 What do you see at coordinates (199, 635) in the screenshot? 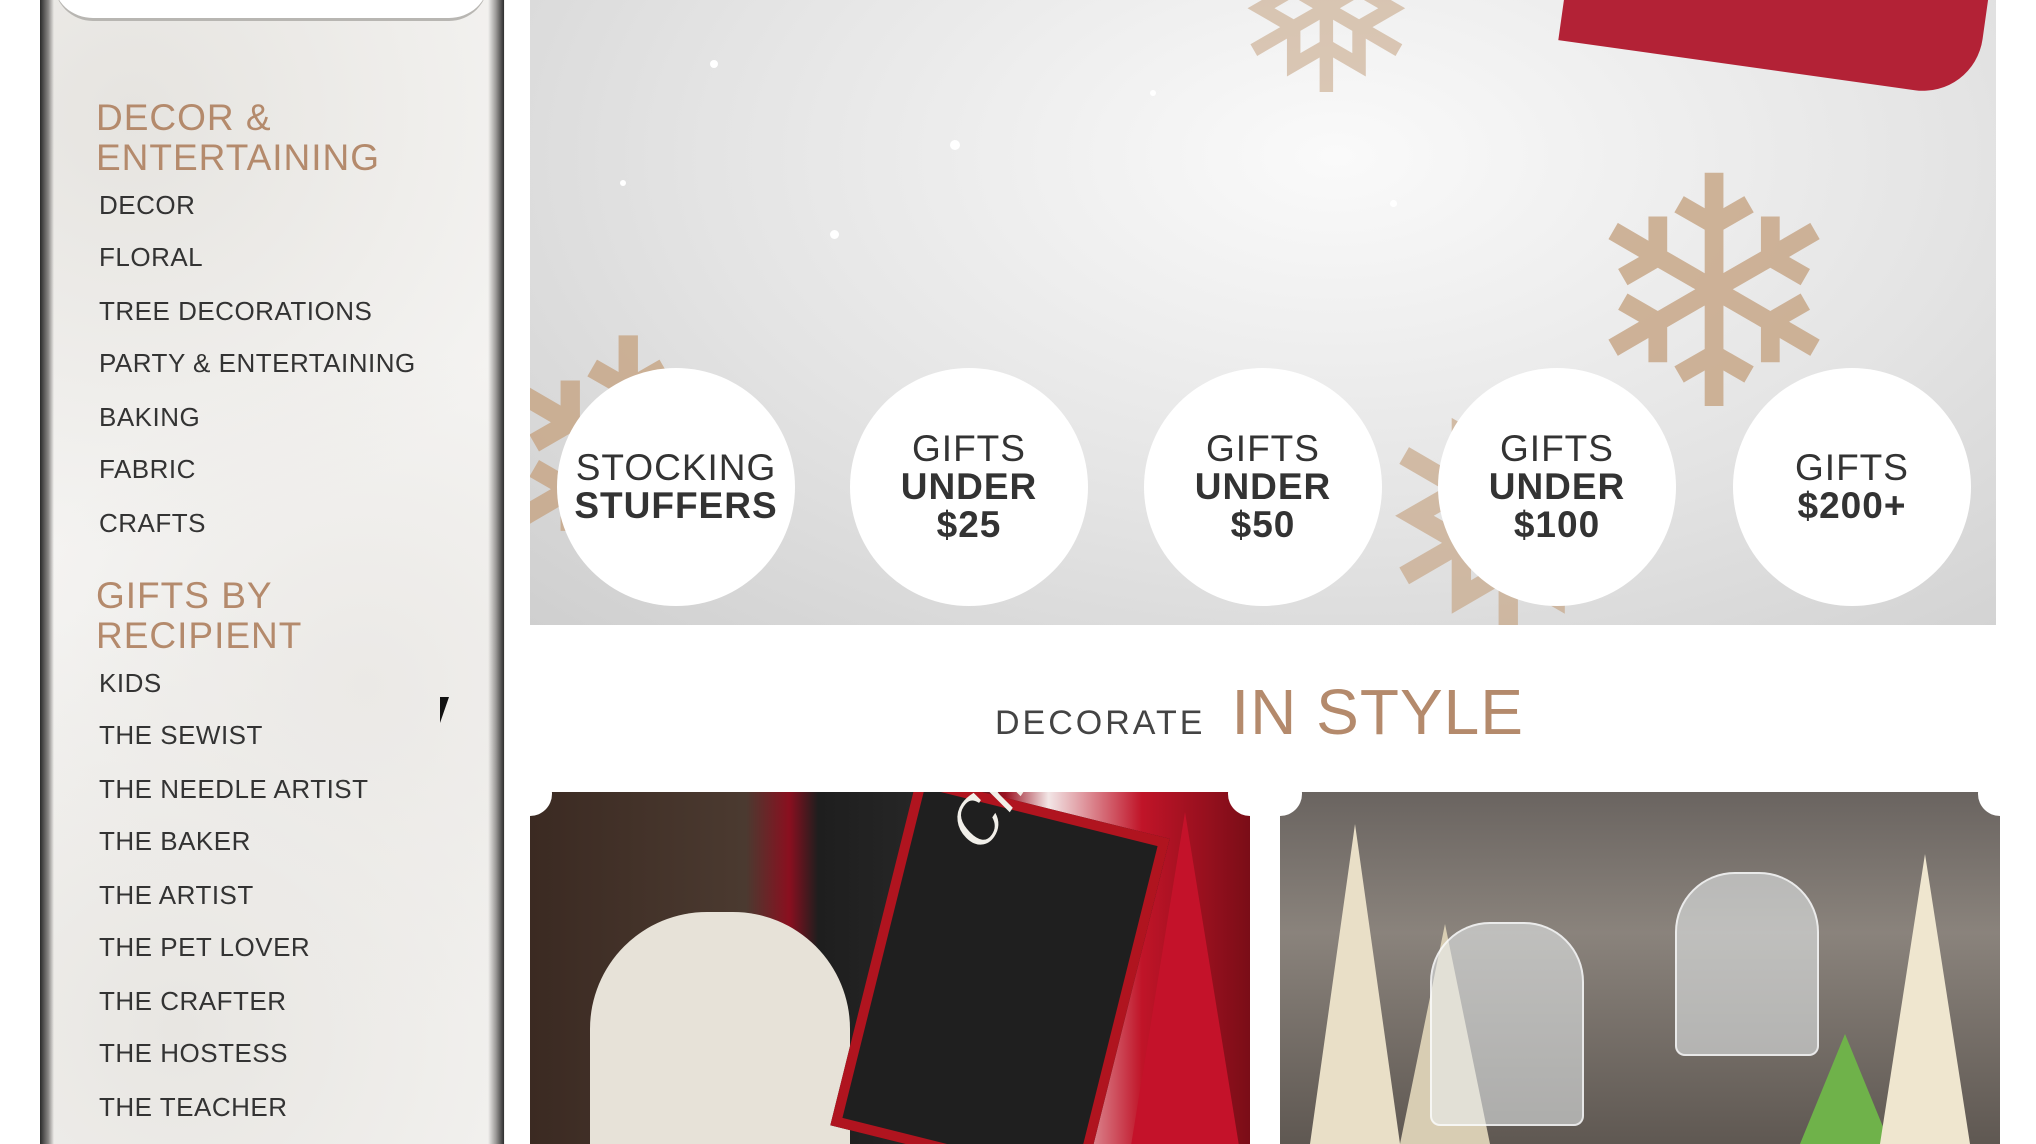
I see `heading-line: RECIPIENT` at bounding box center [199, 635].